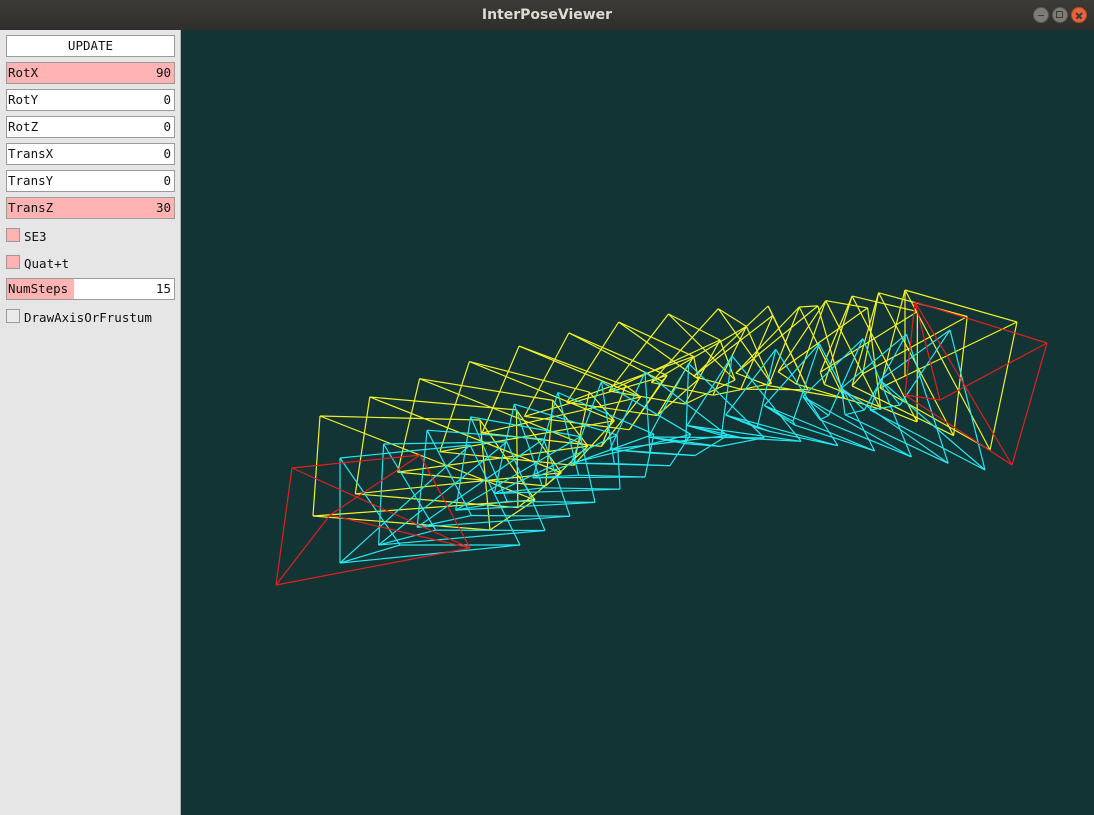 Image resolution: width=1094 pixels, height=815 pixels. I want to click on slider-transx: TransX 0, so click(90, 154).